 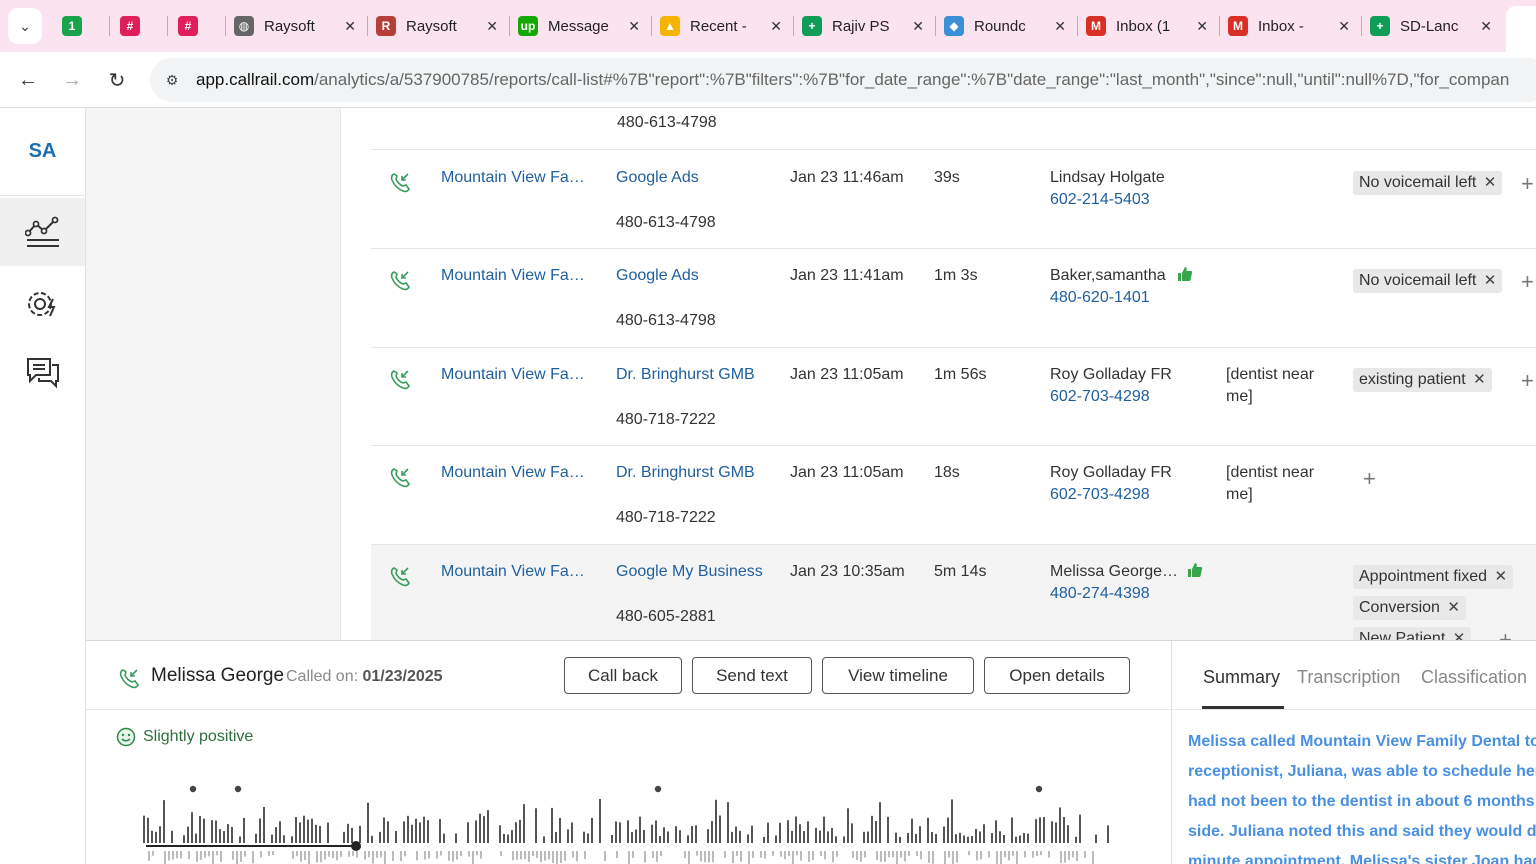 What do you see at coordinates (42, 304) in the screenshot?
I see `sidebar-item-settings` at bounding box center [42, 304].